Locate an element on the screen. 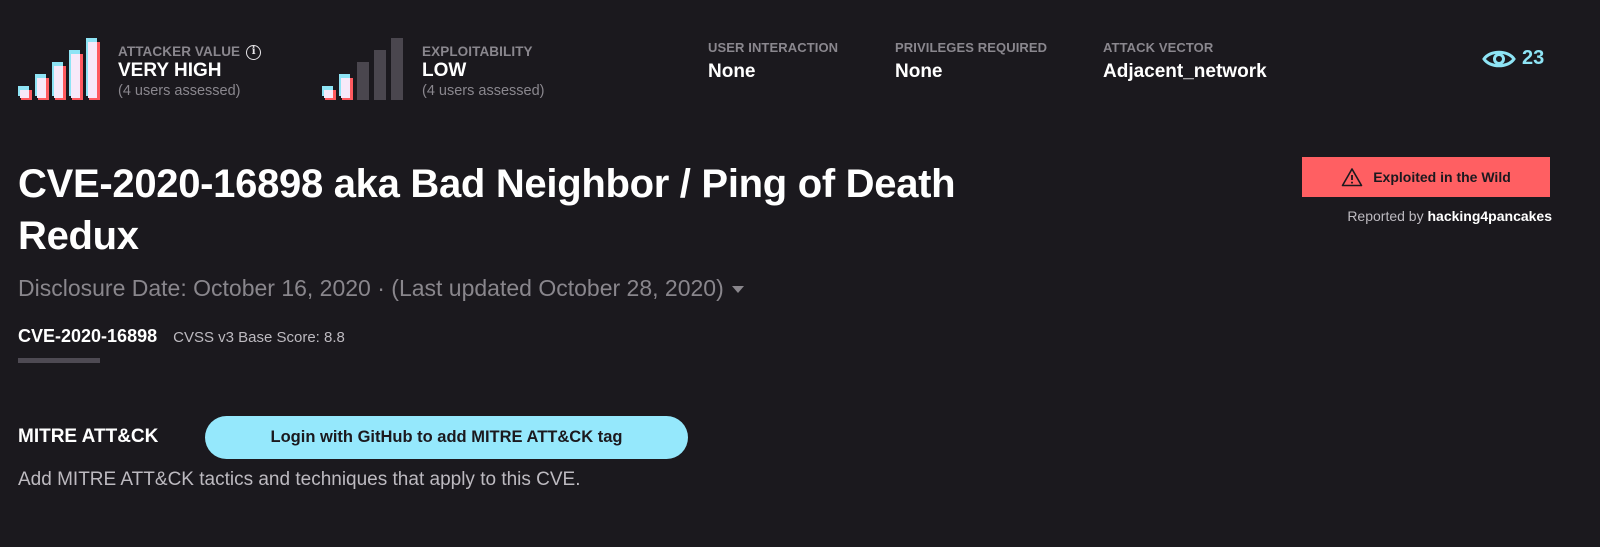 This screenshot has height=547, width=1600. attacker-value-assessed: (4 users assessed) is located at coordinates (179, 91).